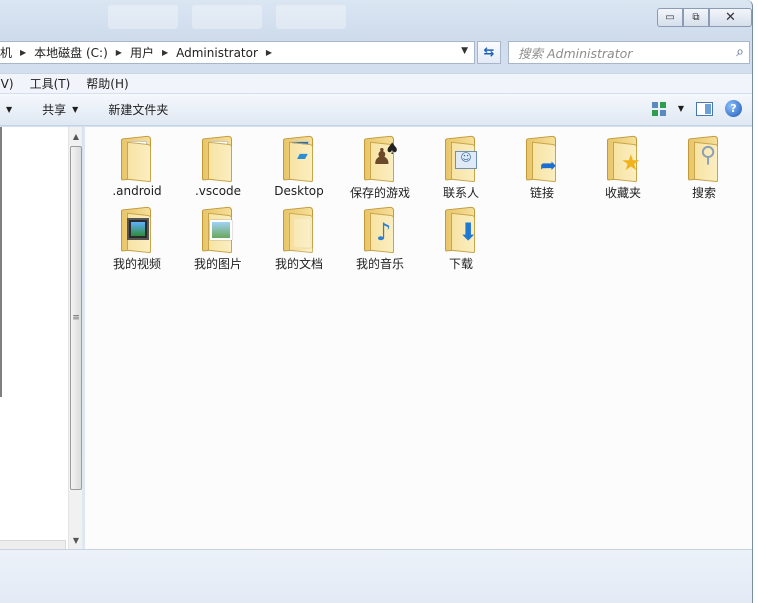  I want to click on folder-item-saved-games: ♟ ♠ 保存的游戏, so click(380, 168).